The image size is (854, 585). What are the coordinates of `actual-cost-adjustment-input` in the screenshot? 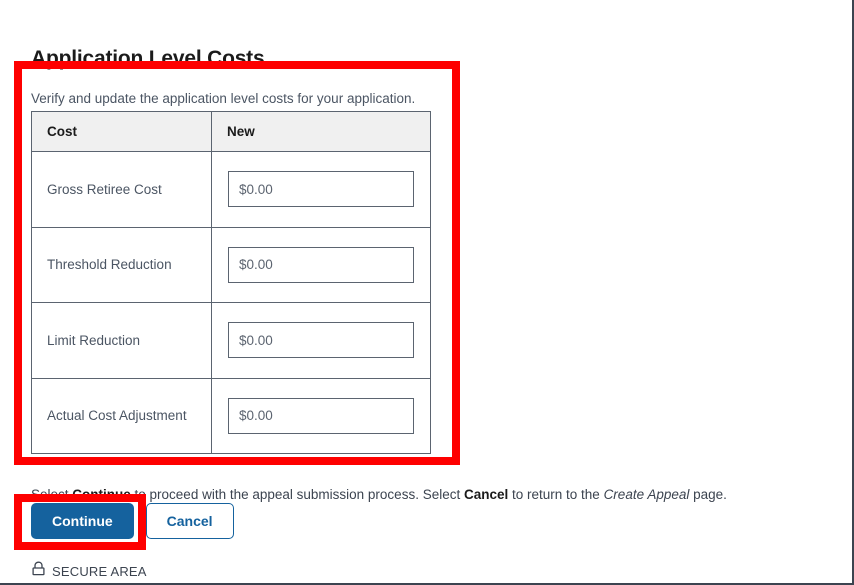 It's located at (321, 415).